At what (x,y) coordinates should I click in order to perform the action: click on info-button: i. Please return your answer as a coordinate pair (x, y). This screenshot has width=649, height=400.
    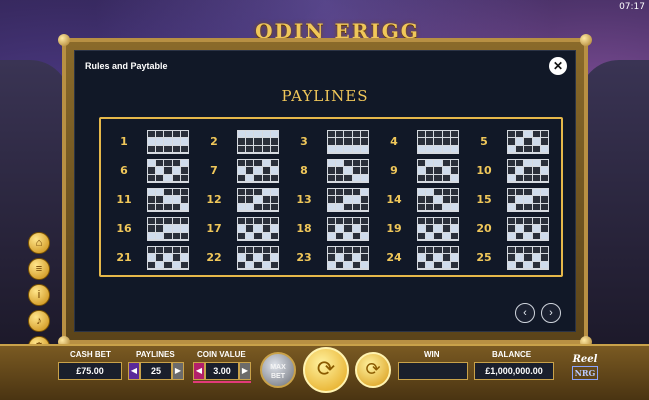
    Looking at the image, I should click on (39, 295).